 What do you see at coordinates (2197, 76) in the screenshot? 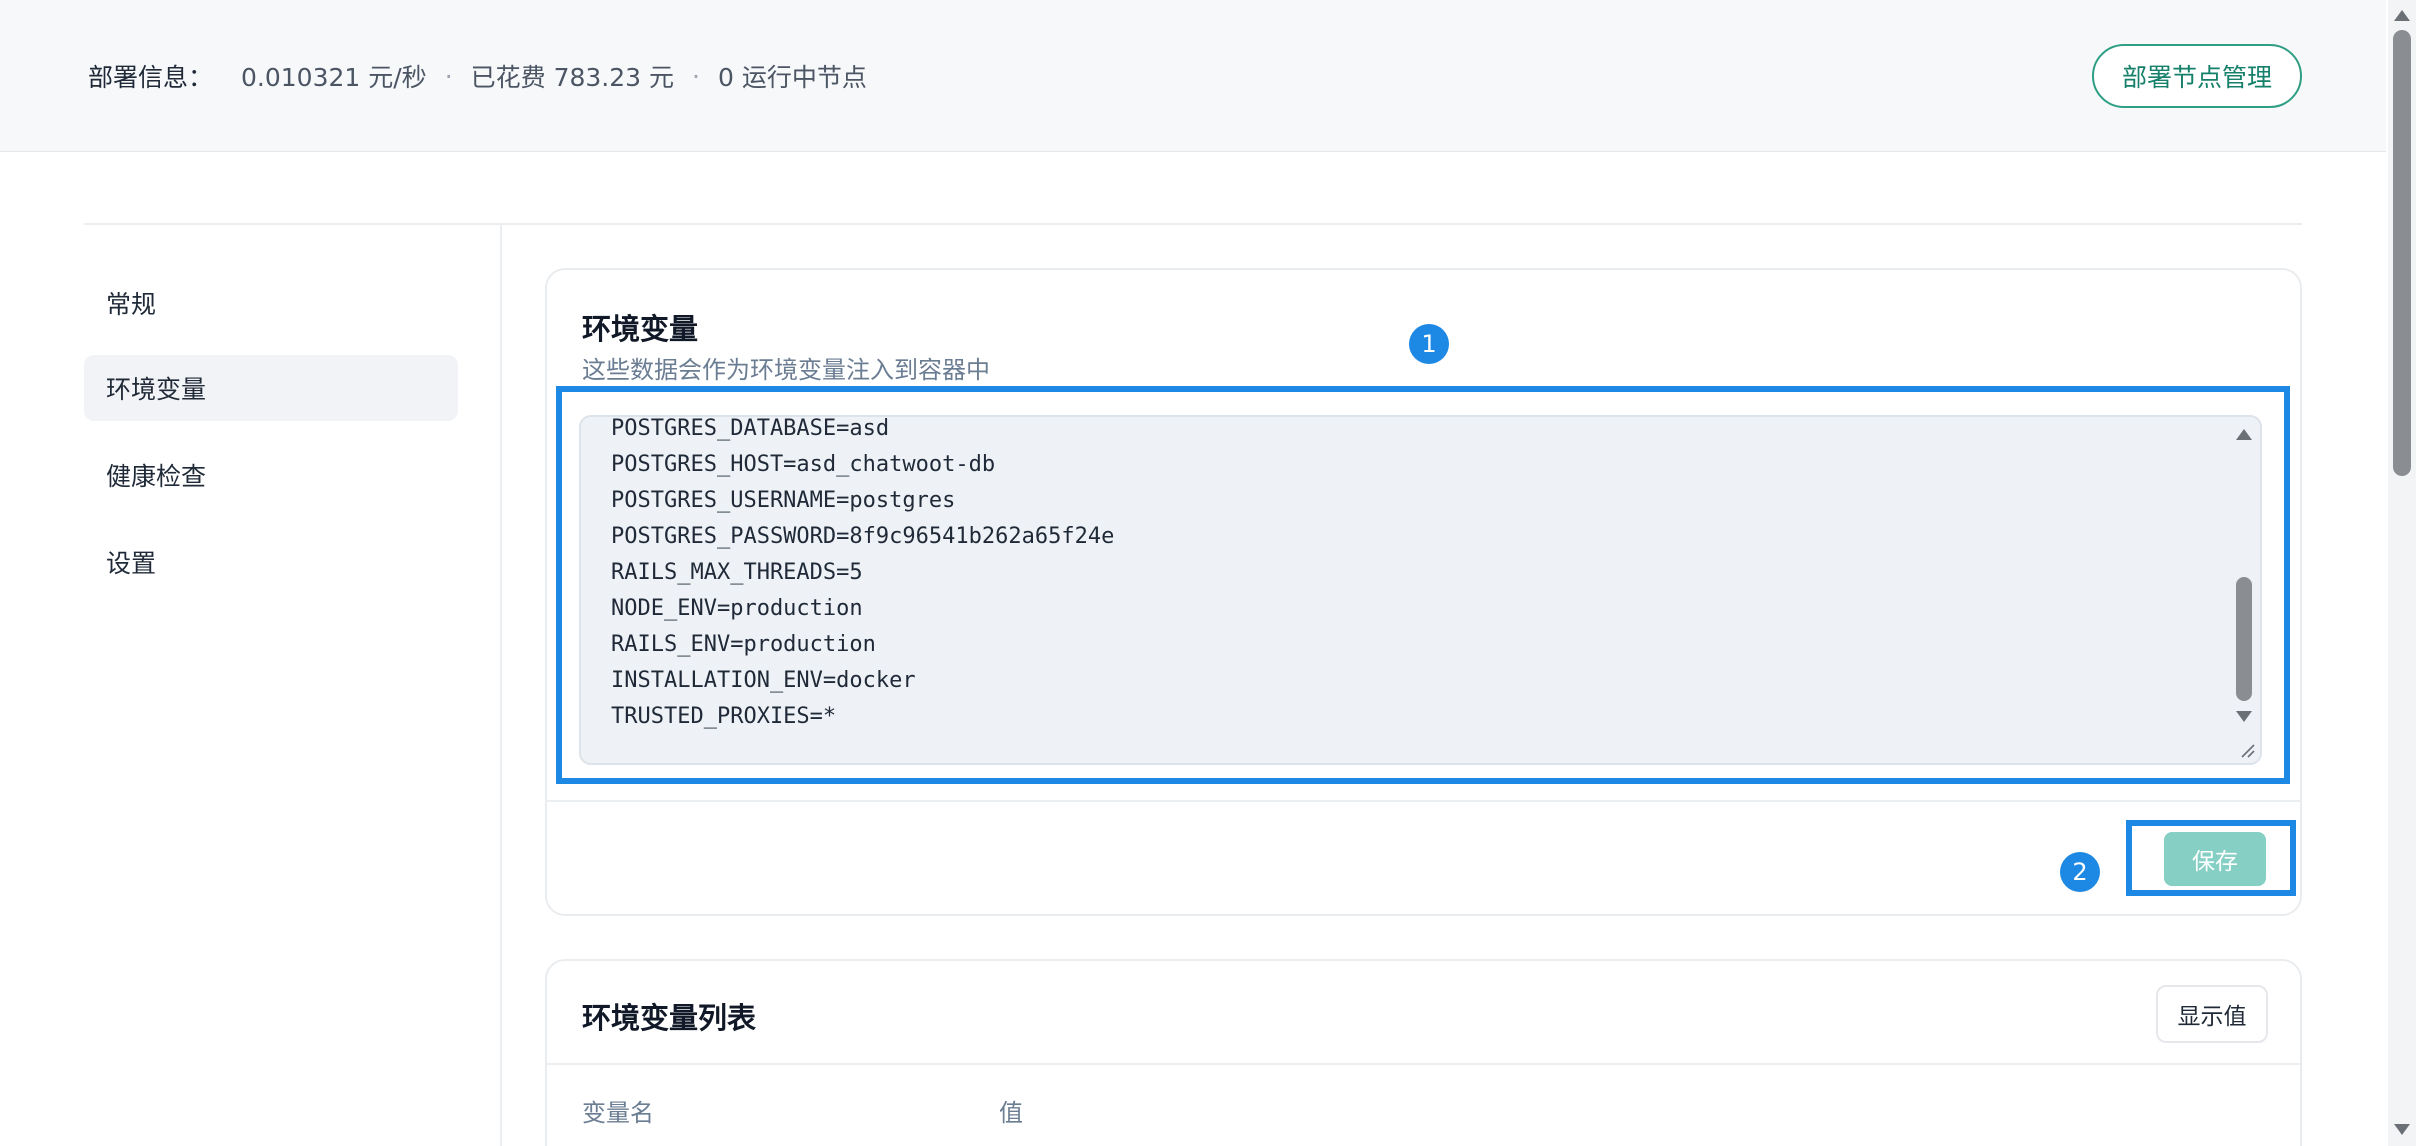
I see `manage-nodes-button: 部署节点管理` at bounding box center [2197, 76].